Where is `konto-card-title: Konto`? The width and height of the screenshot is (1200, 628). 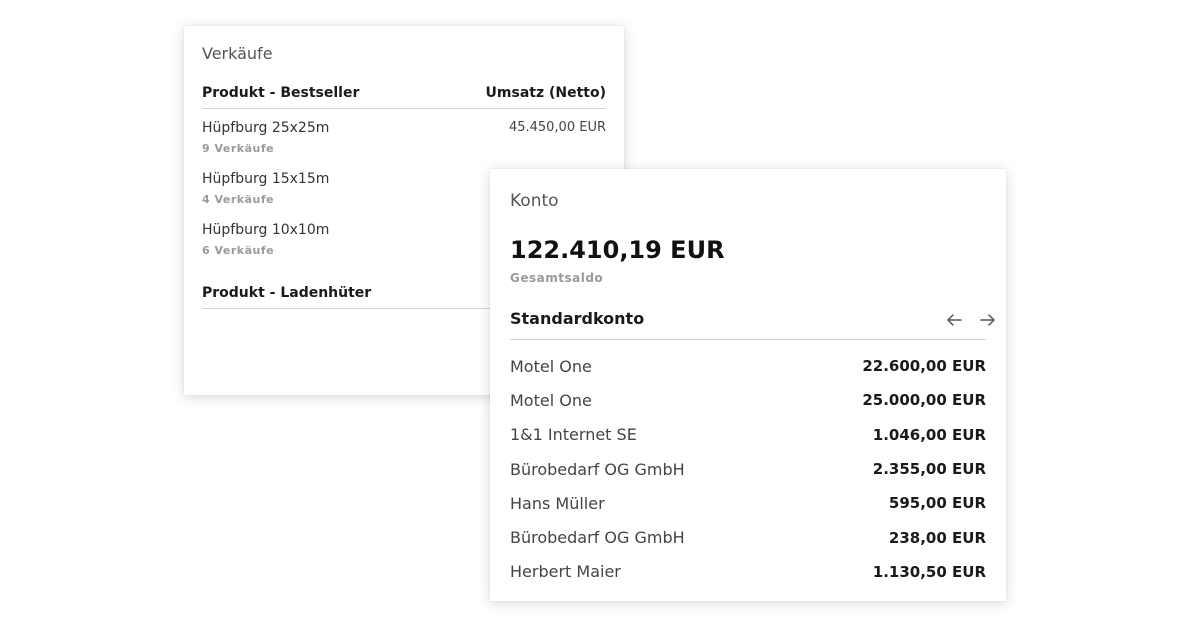 konto-card-title: Konto is located at coordinates (534, 201).